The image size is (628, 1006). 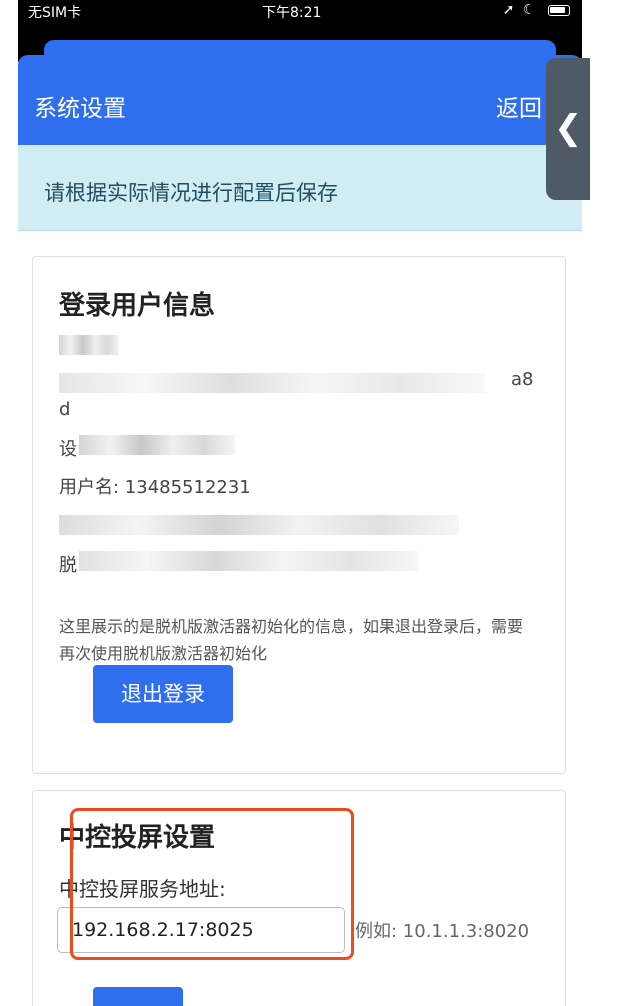 I want to click on screen-panel-title: 中控投屏设置, so click(x=137, y=838).